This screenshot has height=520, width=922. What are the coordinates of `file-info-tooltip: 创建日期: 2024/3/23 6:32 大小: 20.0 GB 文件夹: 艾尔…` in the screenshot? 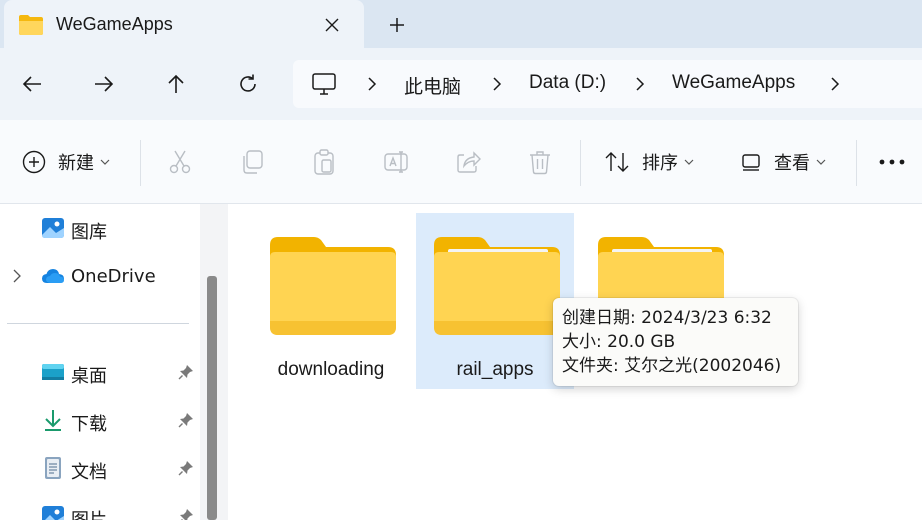 It's located at (675, 342).